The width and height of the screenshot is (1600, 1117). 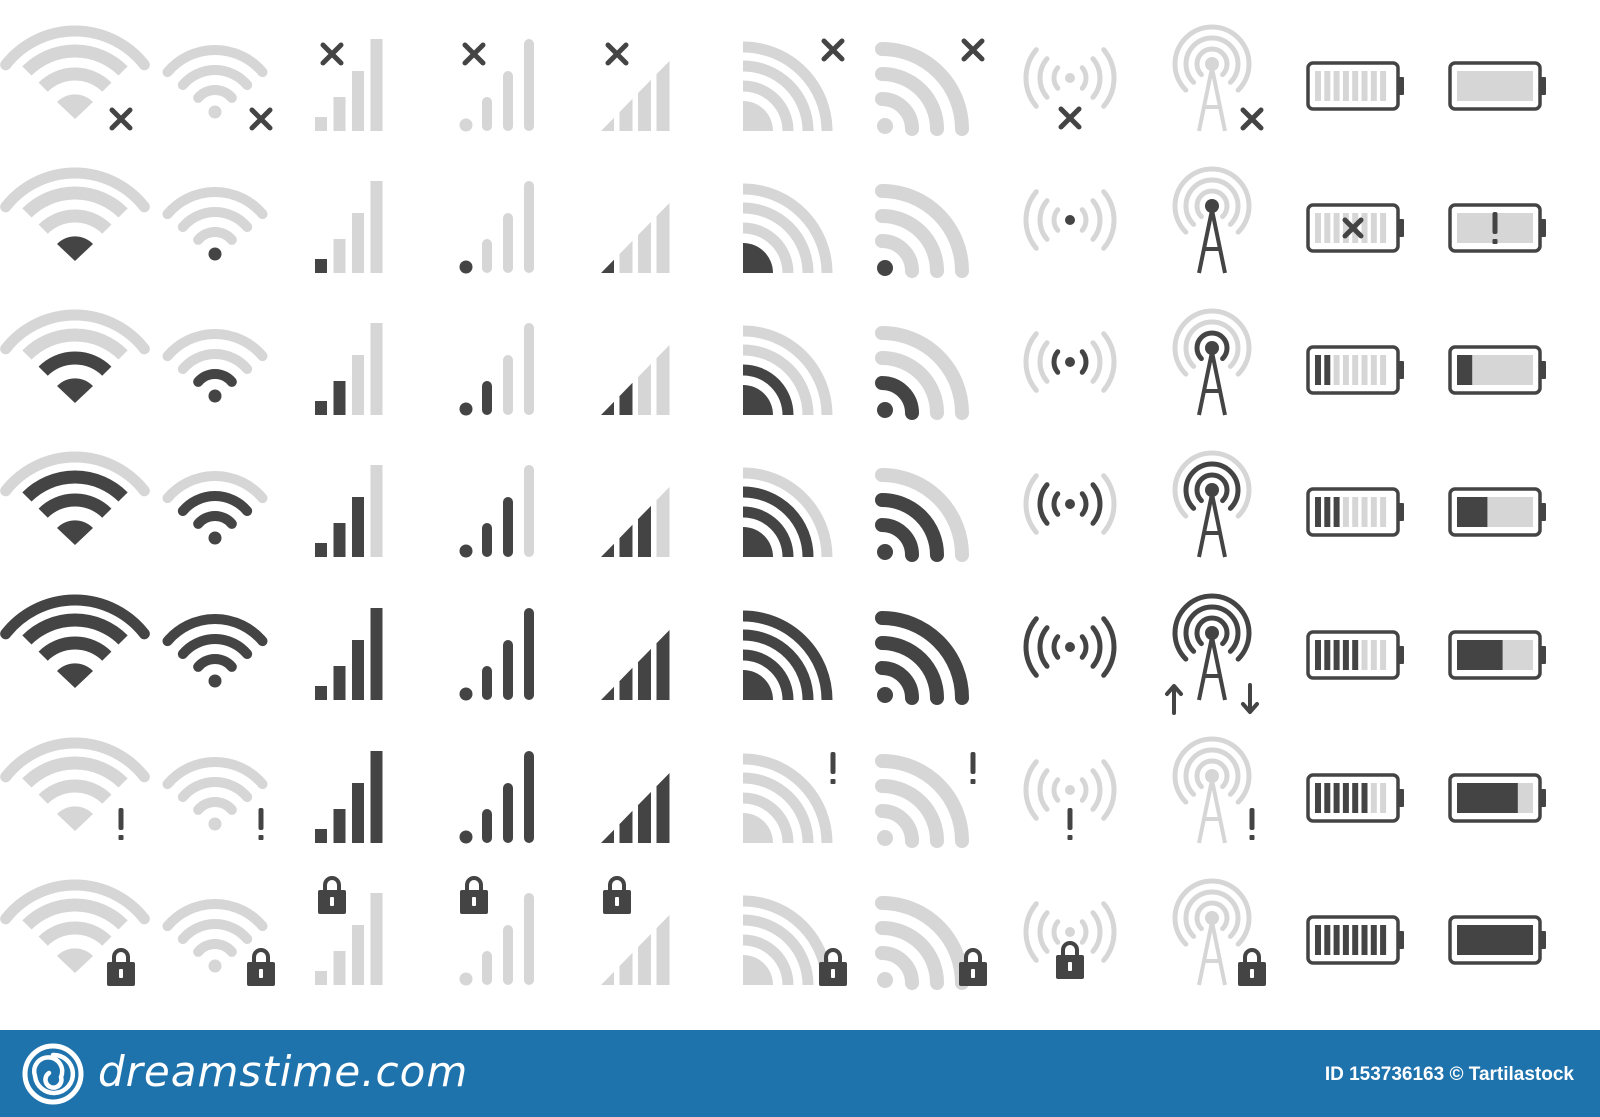 I want to click on antenna-tower-icon-warning, so click(x=1213, y=790).